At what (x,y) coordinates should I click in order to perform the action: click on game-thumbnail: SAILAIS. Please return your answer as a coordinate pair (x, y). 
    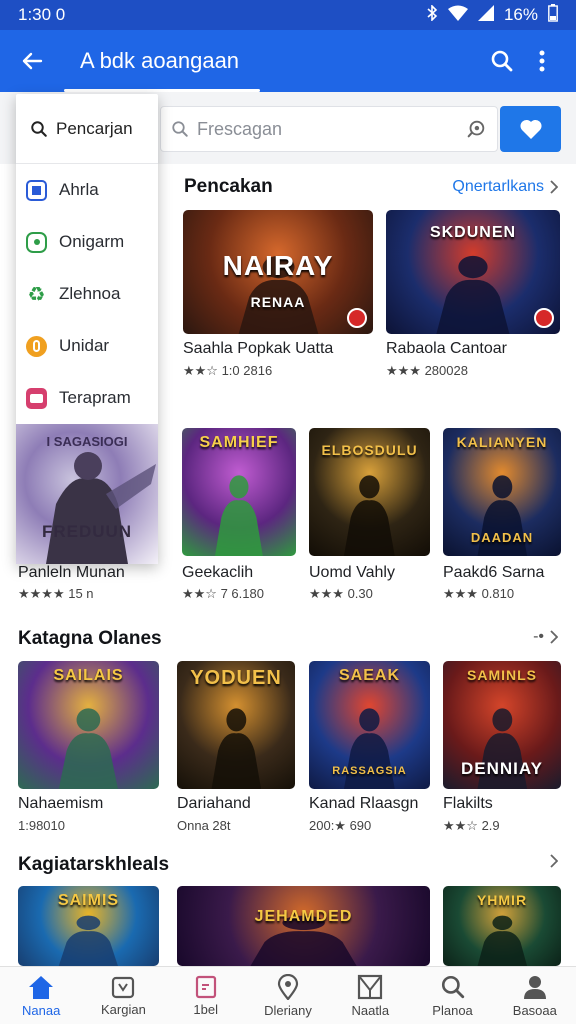
    Looking at the image, I should click on (88, 725).